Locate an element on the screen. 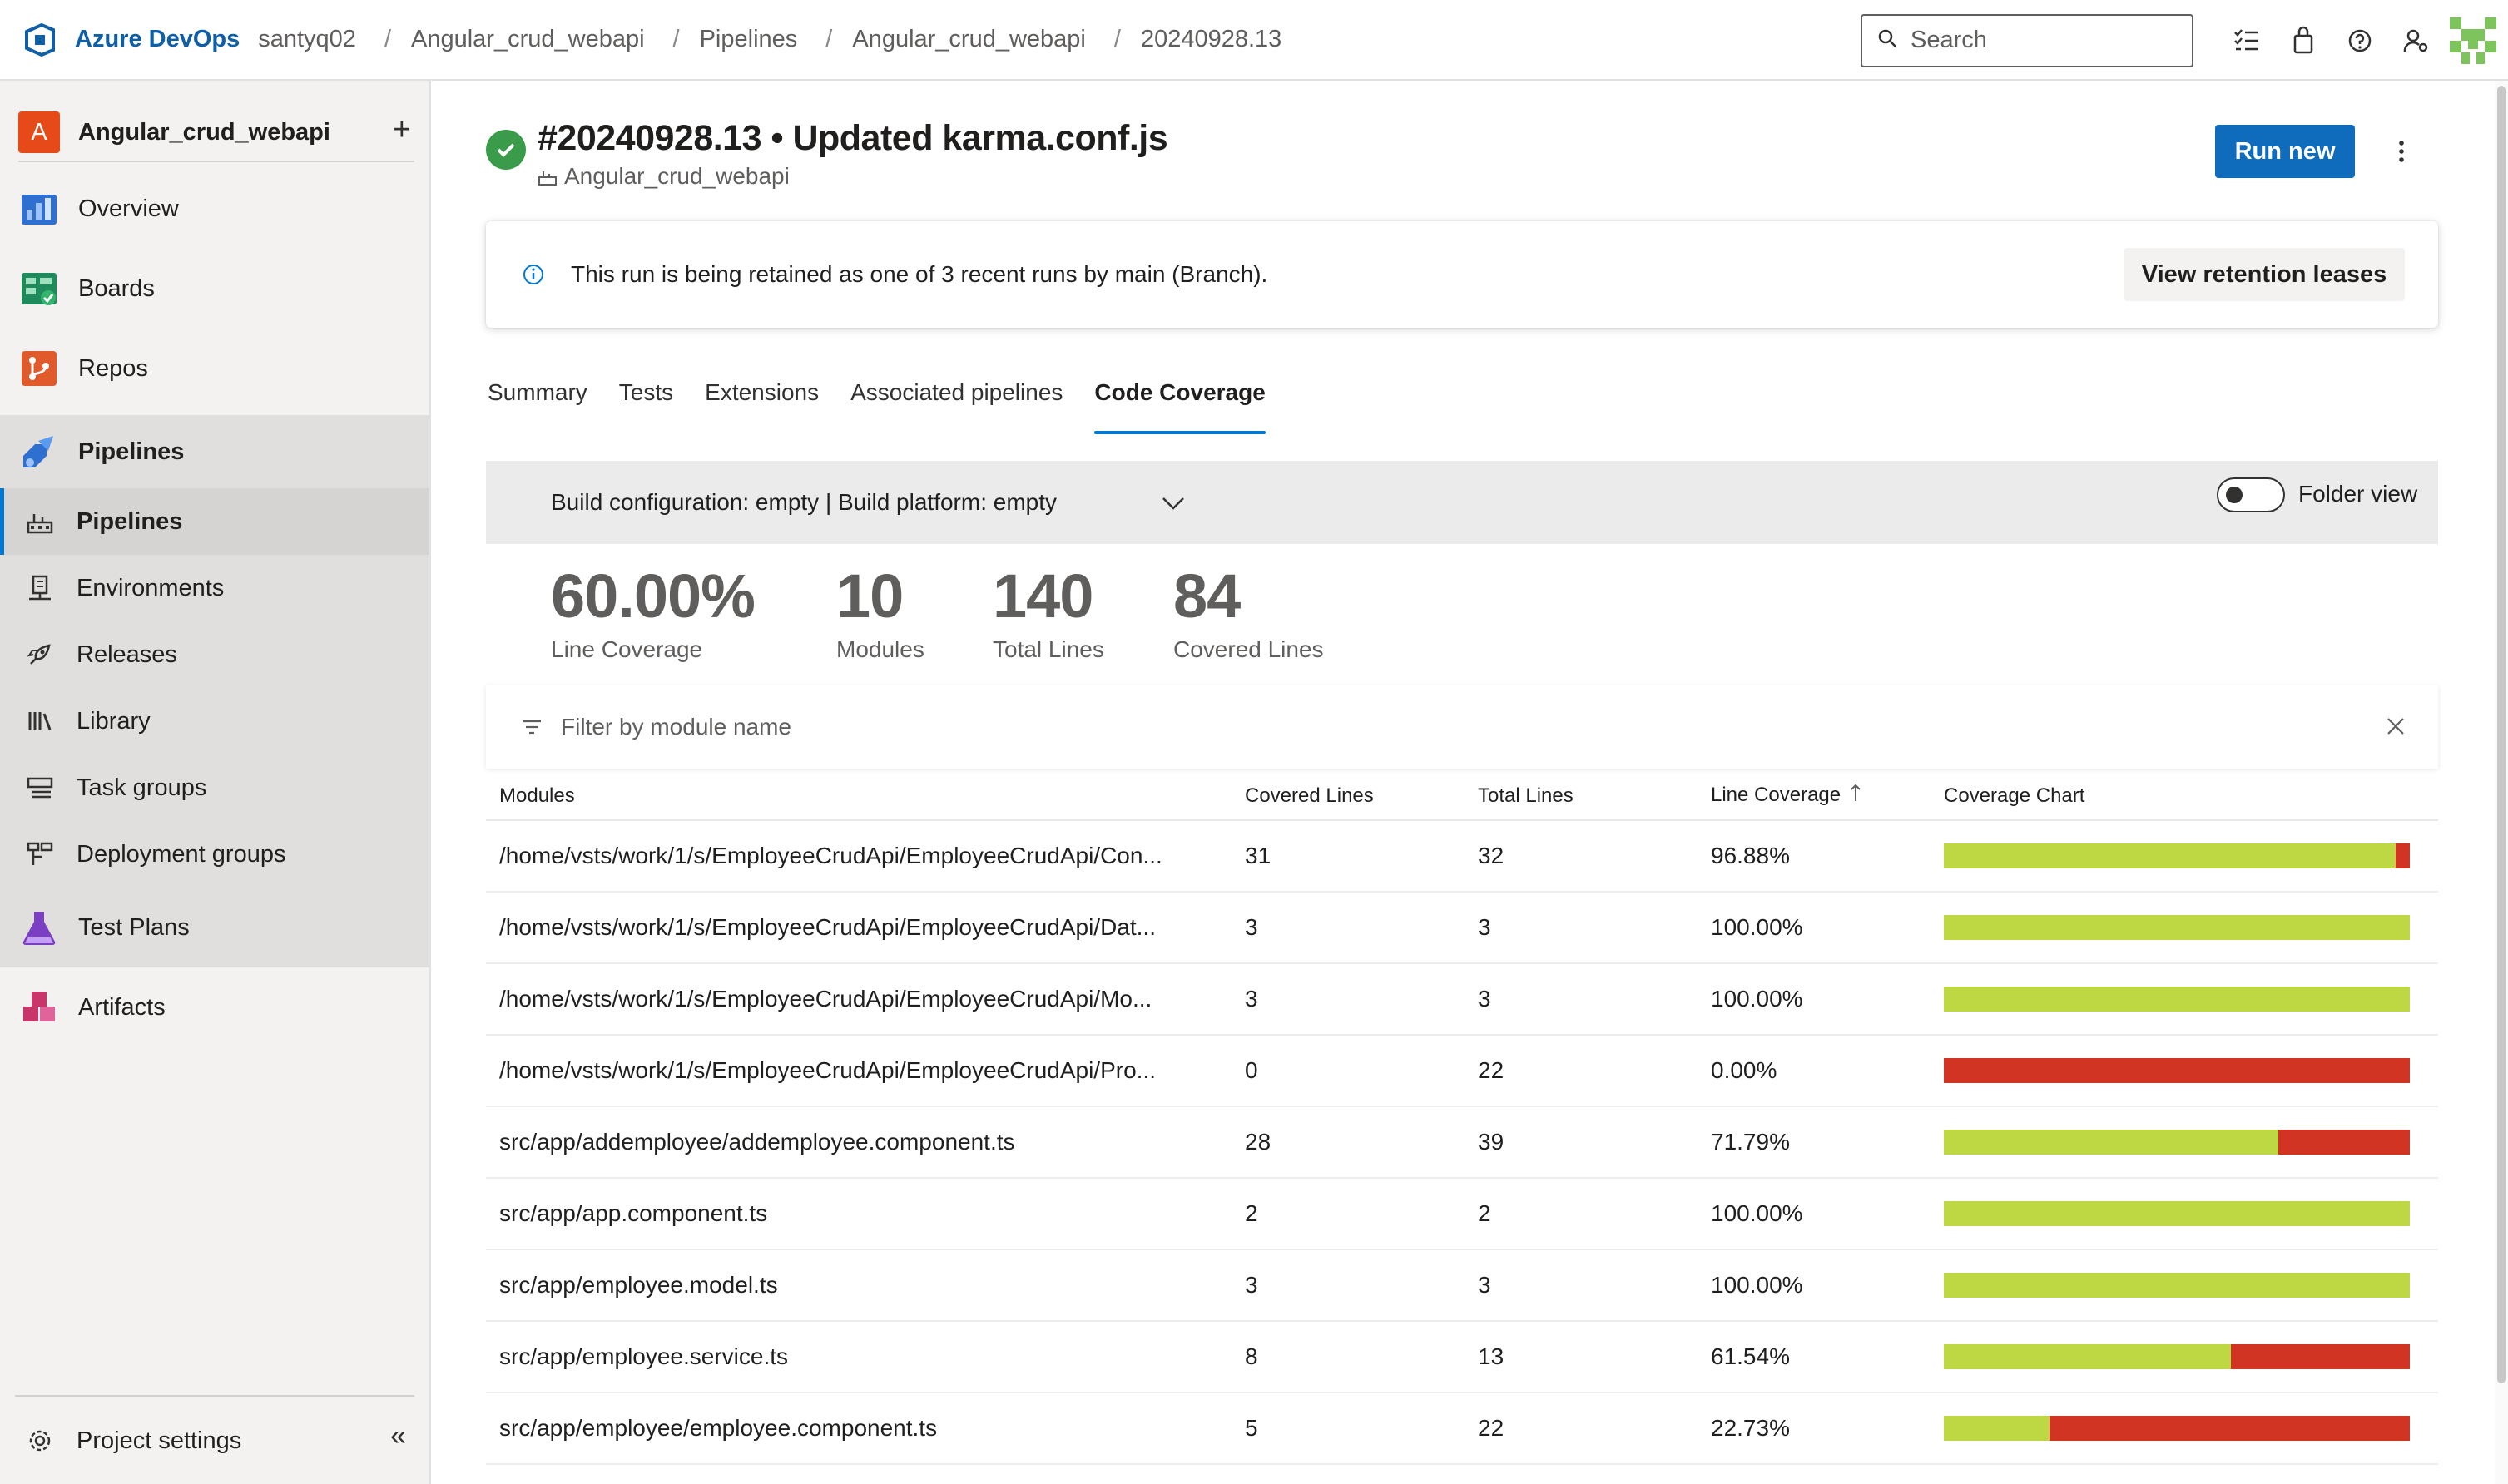 The width and height of the screenshot is (2508, 1484). project-selector: A Angular_crud_webapi + is located at coordinates (215, 132).